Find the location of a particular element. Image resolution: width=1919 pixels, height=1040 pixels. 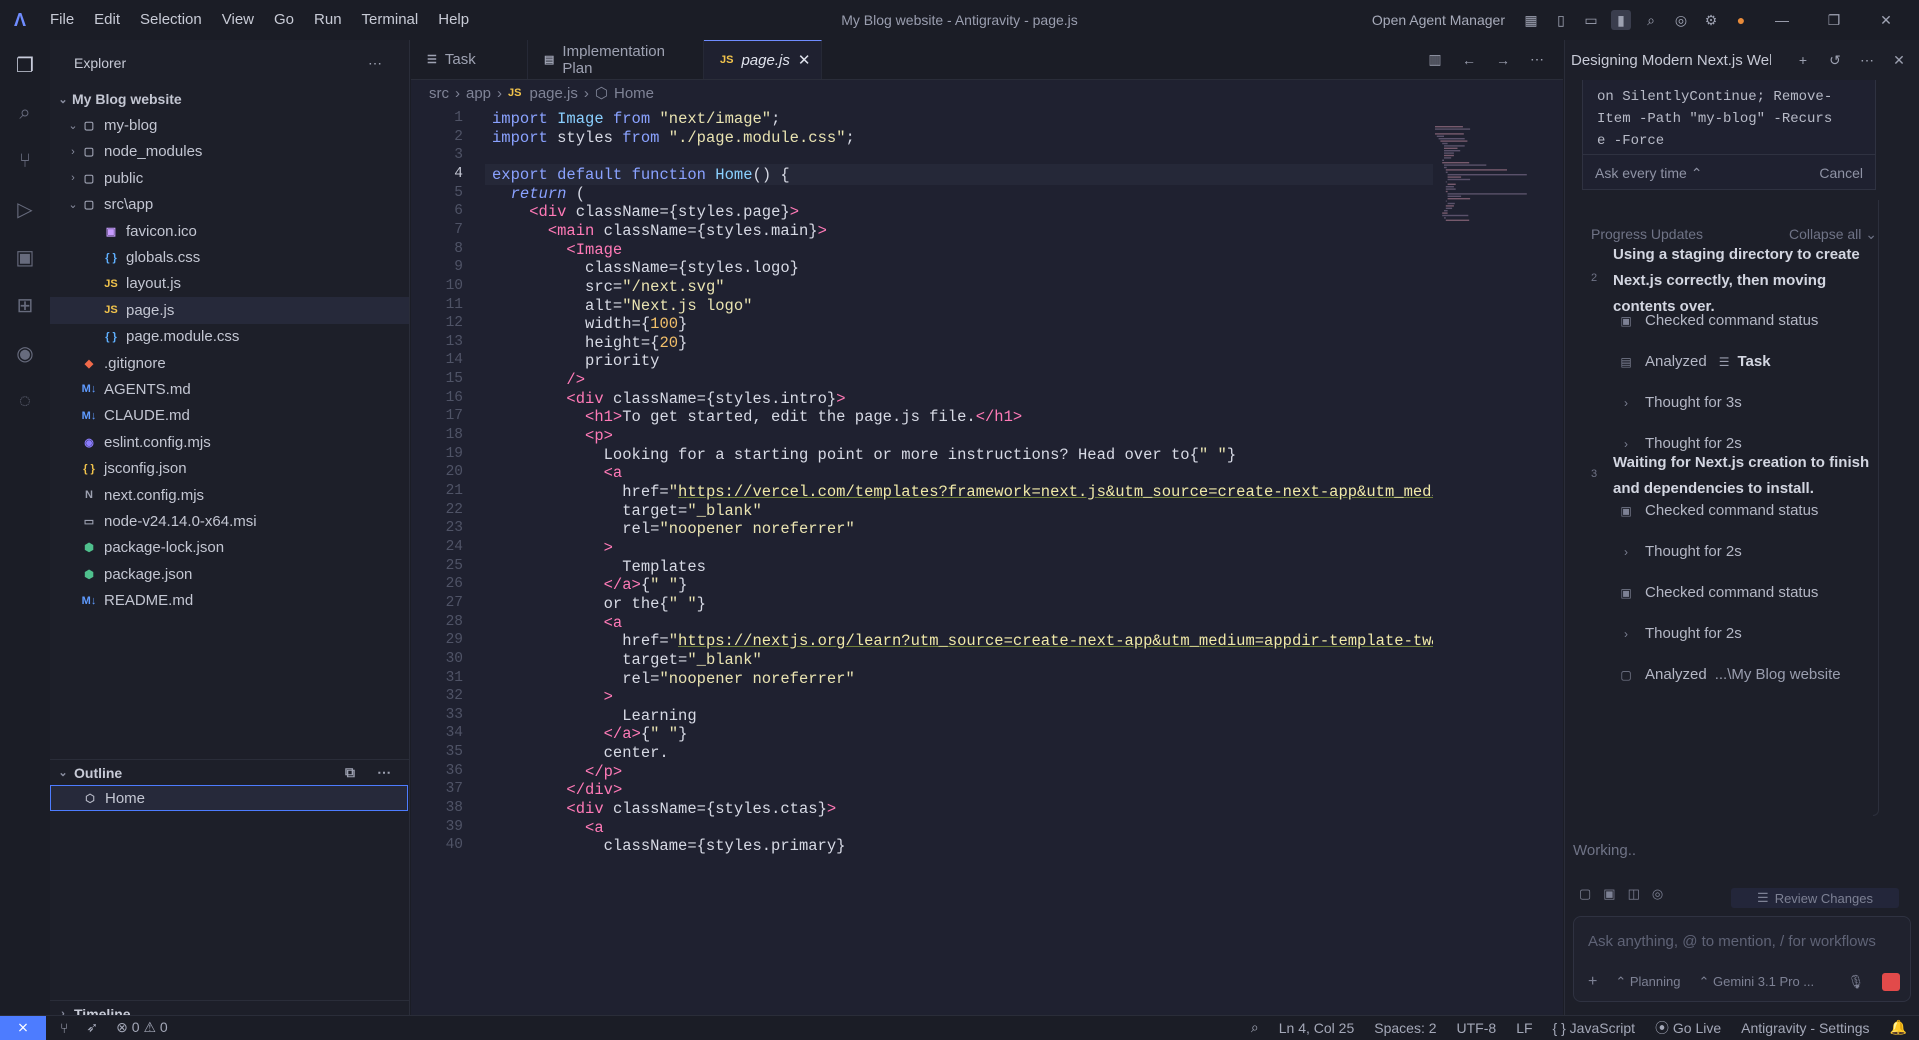

menu-item: Help is located at coordinates (453, 20).